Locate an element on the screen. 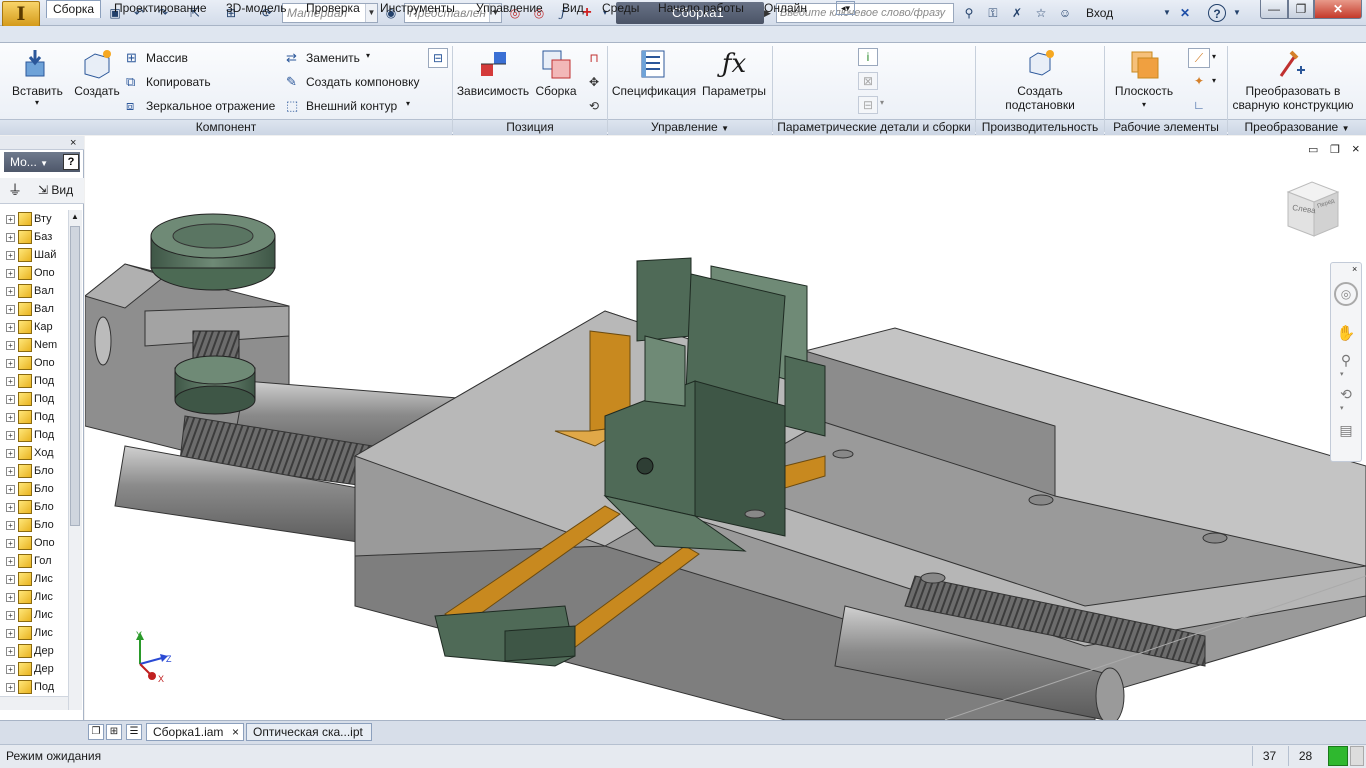 The image size is (1366, 768). create-button: Создать is located at coordinates (97, 79).